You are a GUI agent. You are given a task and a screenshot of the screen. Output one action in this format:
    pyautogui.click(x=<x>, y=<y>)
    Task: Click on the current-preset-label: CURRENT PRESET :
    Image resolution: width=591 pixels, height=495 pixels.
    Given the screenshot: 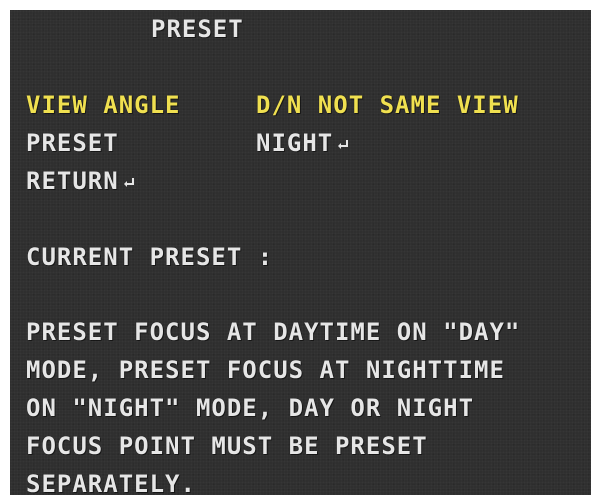 What is the action you would take?
    pyautogui.click(x=150, y=257)
    